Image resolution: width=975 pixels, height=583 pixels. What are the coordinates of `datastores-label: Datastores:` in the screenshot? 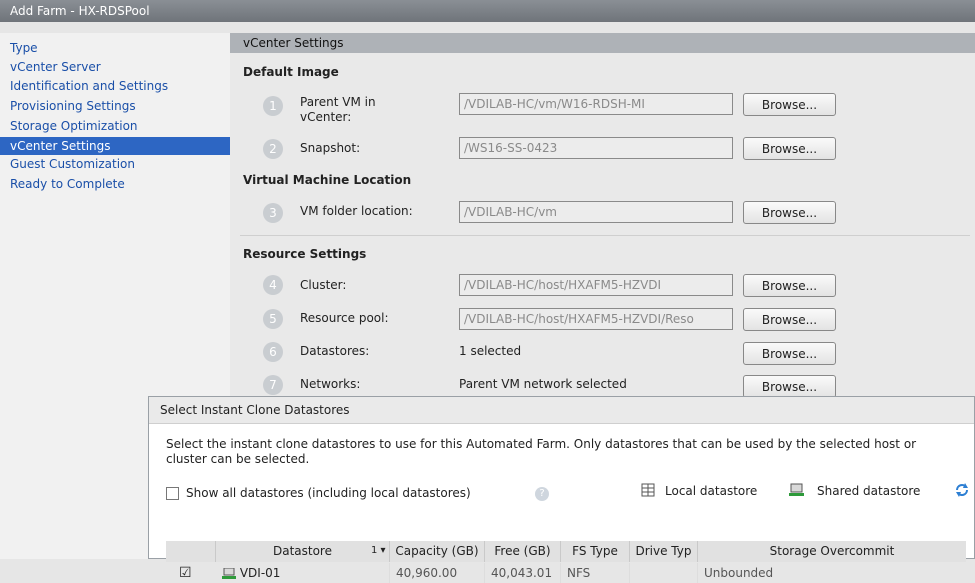 It's located at (335, 351).